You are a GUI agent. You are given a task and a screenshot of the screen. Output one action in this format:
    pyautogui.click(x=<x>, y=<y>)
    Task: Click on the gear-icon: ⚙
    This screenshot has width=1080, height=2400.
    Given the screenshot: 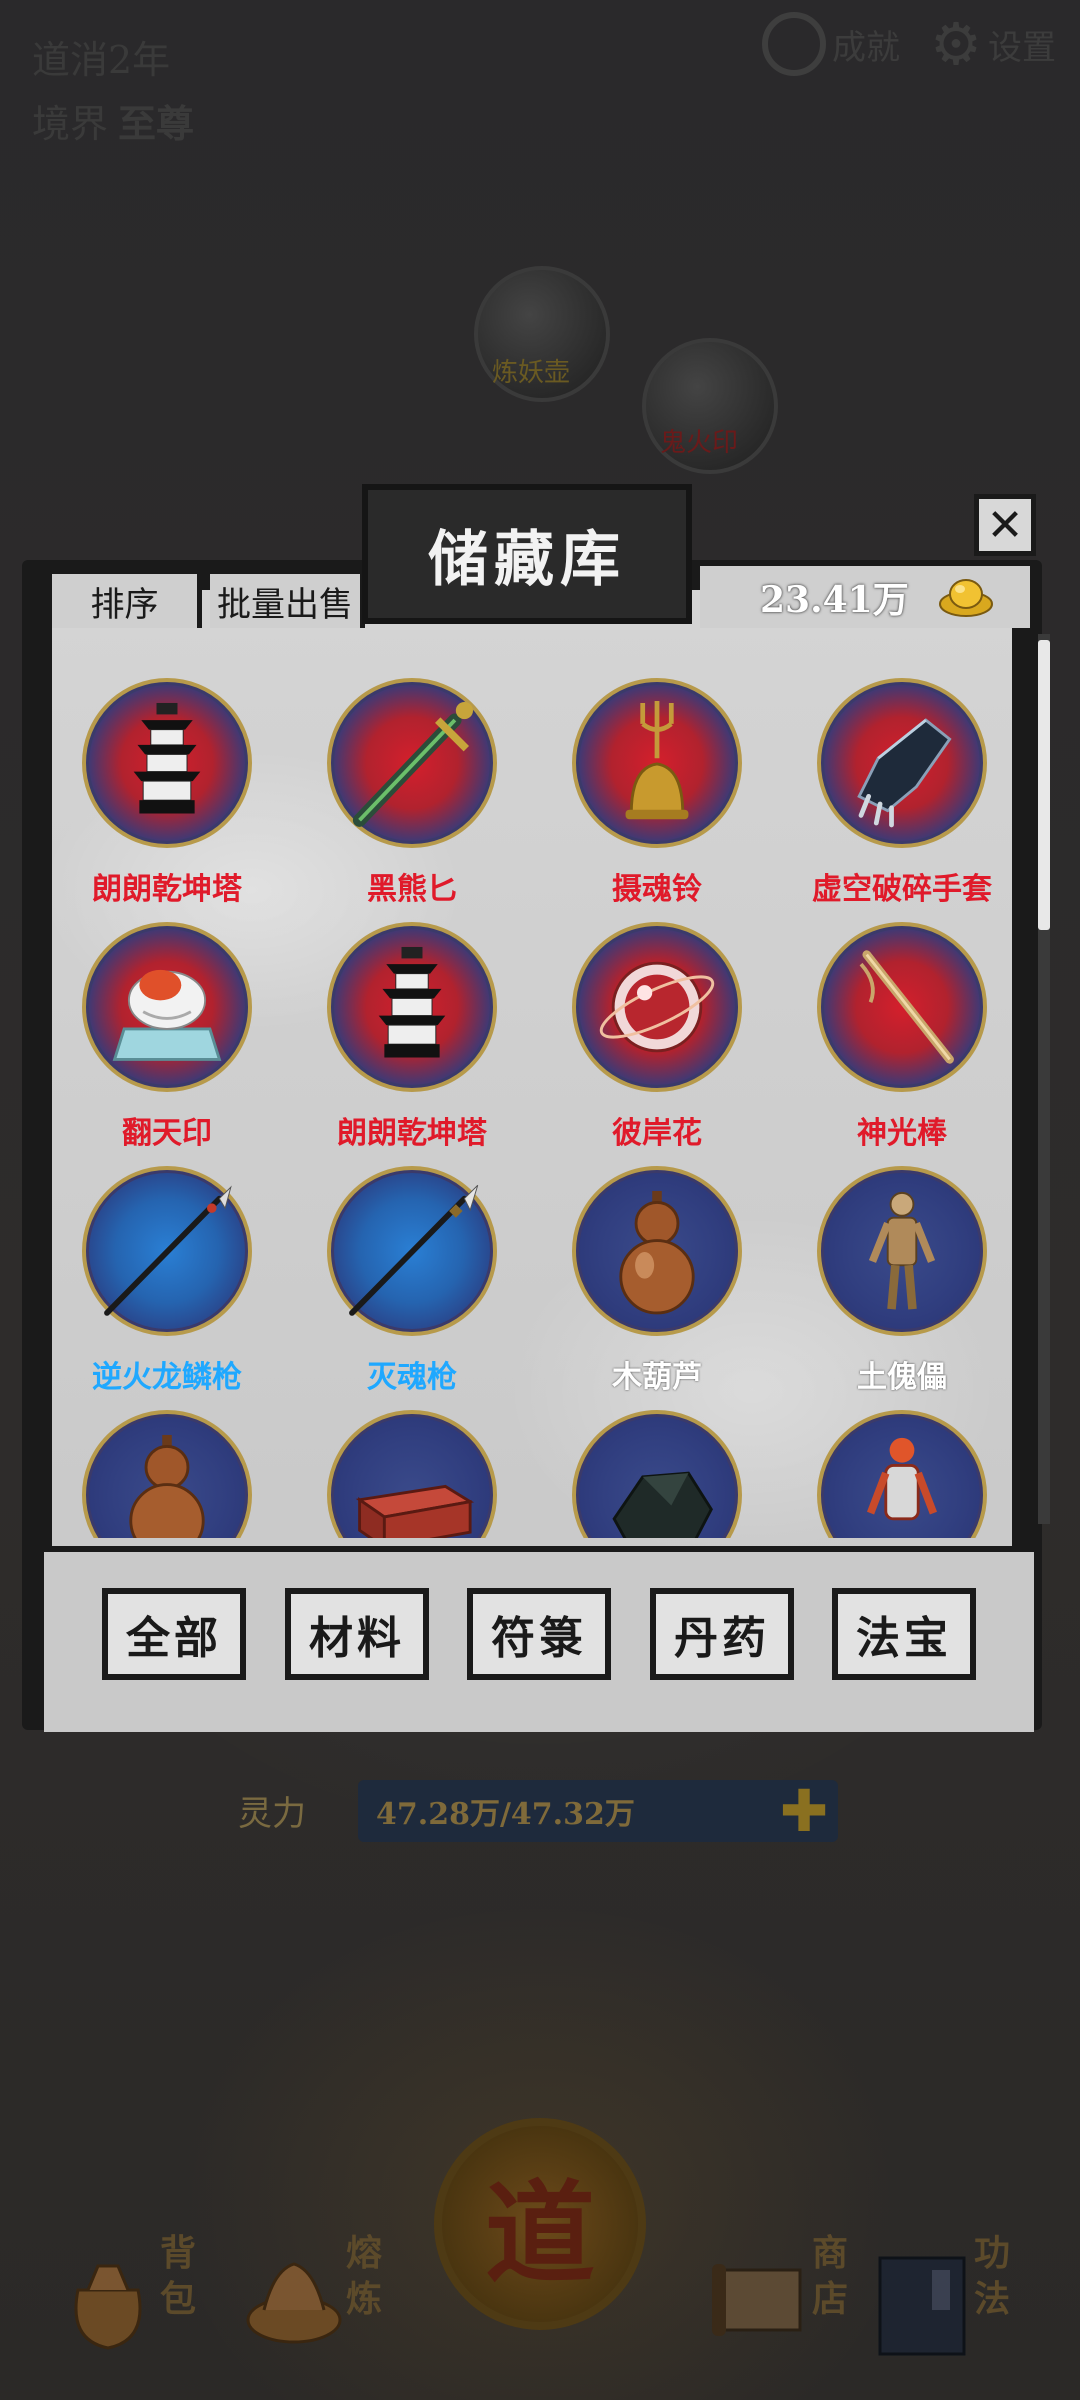 What is the action you would take?
    pyautogui.click(x=956, y=44)
    